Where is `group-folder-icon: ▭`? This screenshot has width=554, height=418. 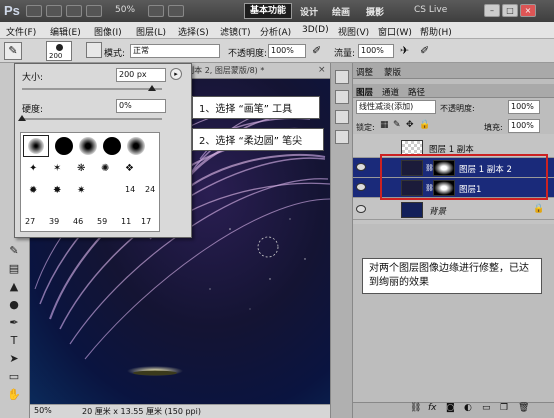
group-folder-icon: ▭ is located at coordinates (486, 408).